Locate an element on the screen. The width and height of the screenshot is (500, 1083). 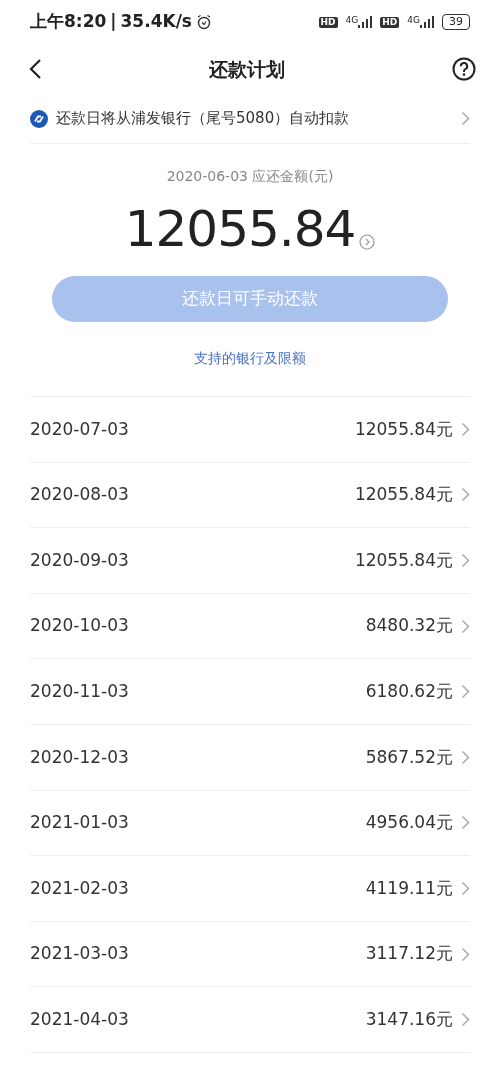
network-speed: 35.4K/s is located at coordinates (156, 22).